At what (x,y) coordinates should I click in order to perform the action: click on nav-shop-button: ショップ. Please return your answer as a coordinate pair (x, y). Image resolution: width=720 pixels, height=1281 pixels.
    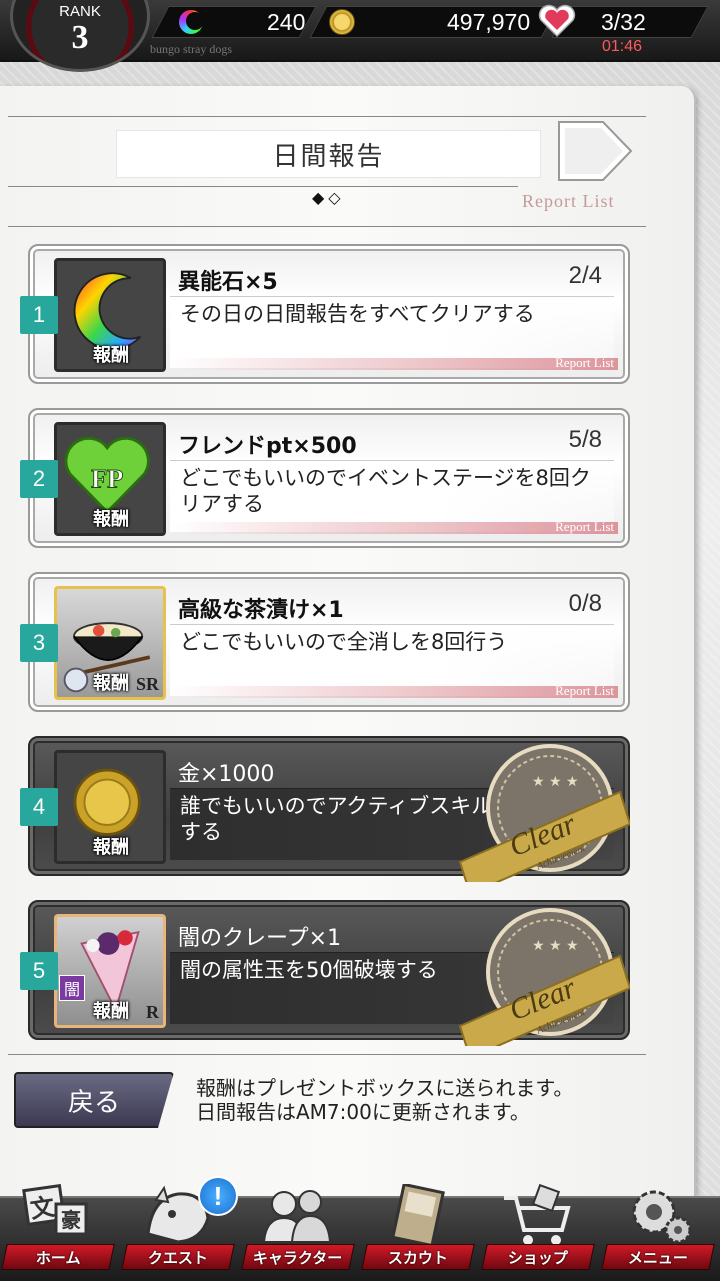
    Looking at the image, I should click on (538, 1230).